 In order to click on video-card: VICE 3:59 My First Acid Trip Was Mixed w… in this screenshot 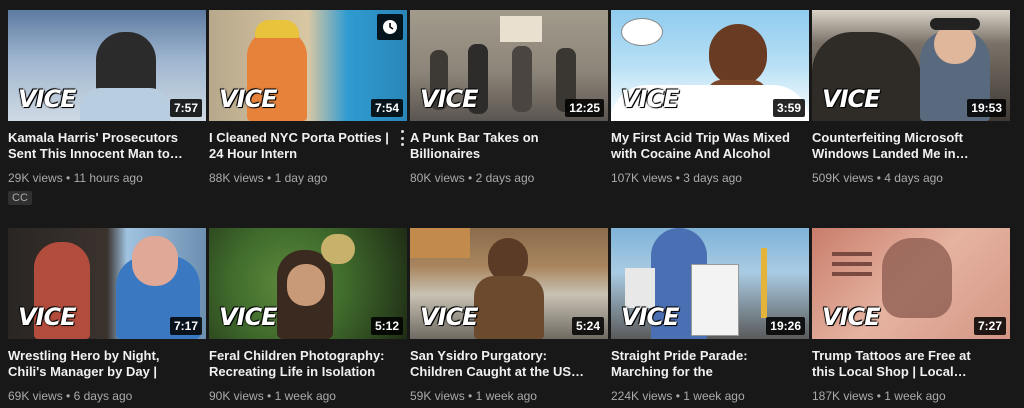, I will do `click(710, 97)`.